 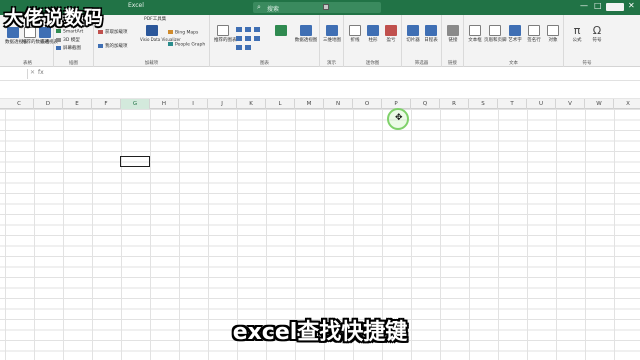 What do you see at coordinates (15, 74) in the screenshot?
I see `name-box` at bounding box center [15, 74].